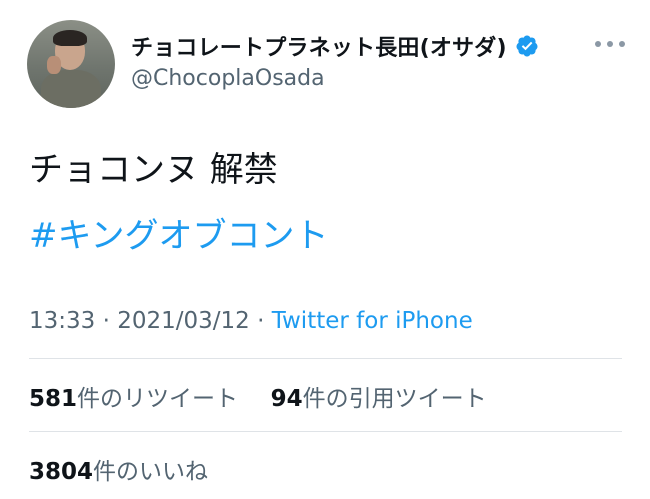 The width and height of the screenshot is (650, 499). What do you see at coordinates (183, 321) in the screenshot?
I see `tweet-date: 2021/03/12` at bounding box center [183, 321].